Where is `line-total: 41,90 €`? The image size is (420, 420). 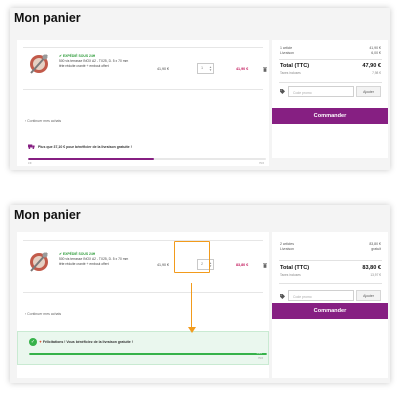
line-total: 41,90 € is located at coordinates (242, 69).